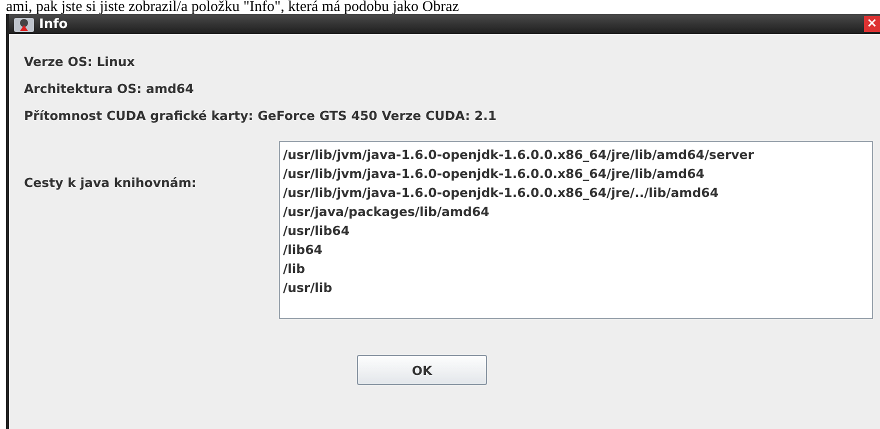  What do you see at coordinates (294, 269) in the screenshot?
I see `path-text: /lib` at bounding box center [294, 269].